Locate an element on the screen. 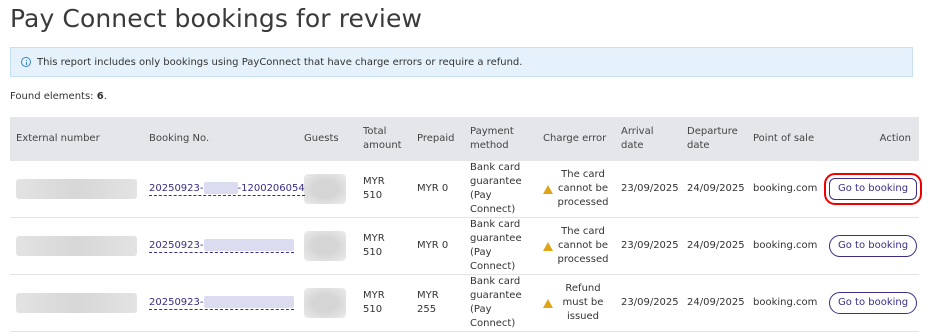 Image resolution: width=930 pixels, height=332 pixels. booking-number-link: 20250923- -1200206054 is located at coordinates (227, 189).